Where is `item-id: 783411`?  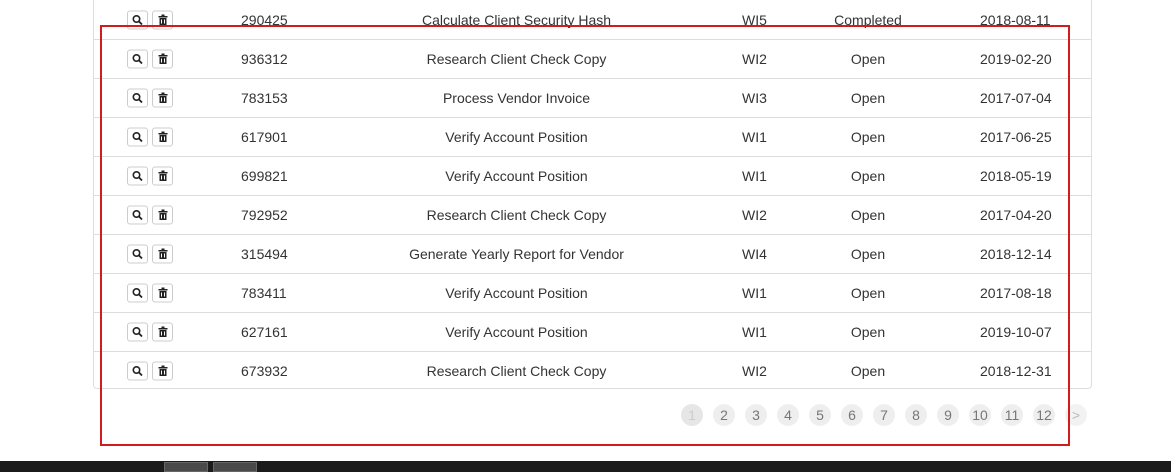
item-id: 783411 is located at coordinates (264, 293).